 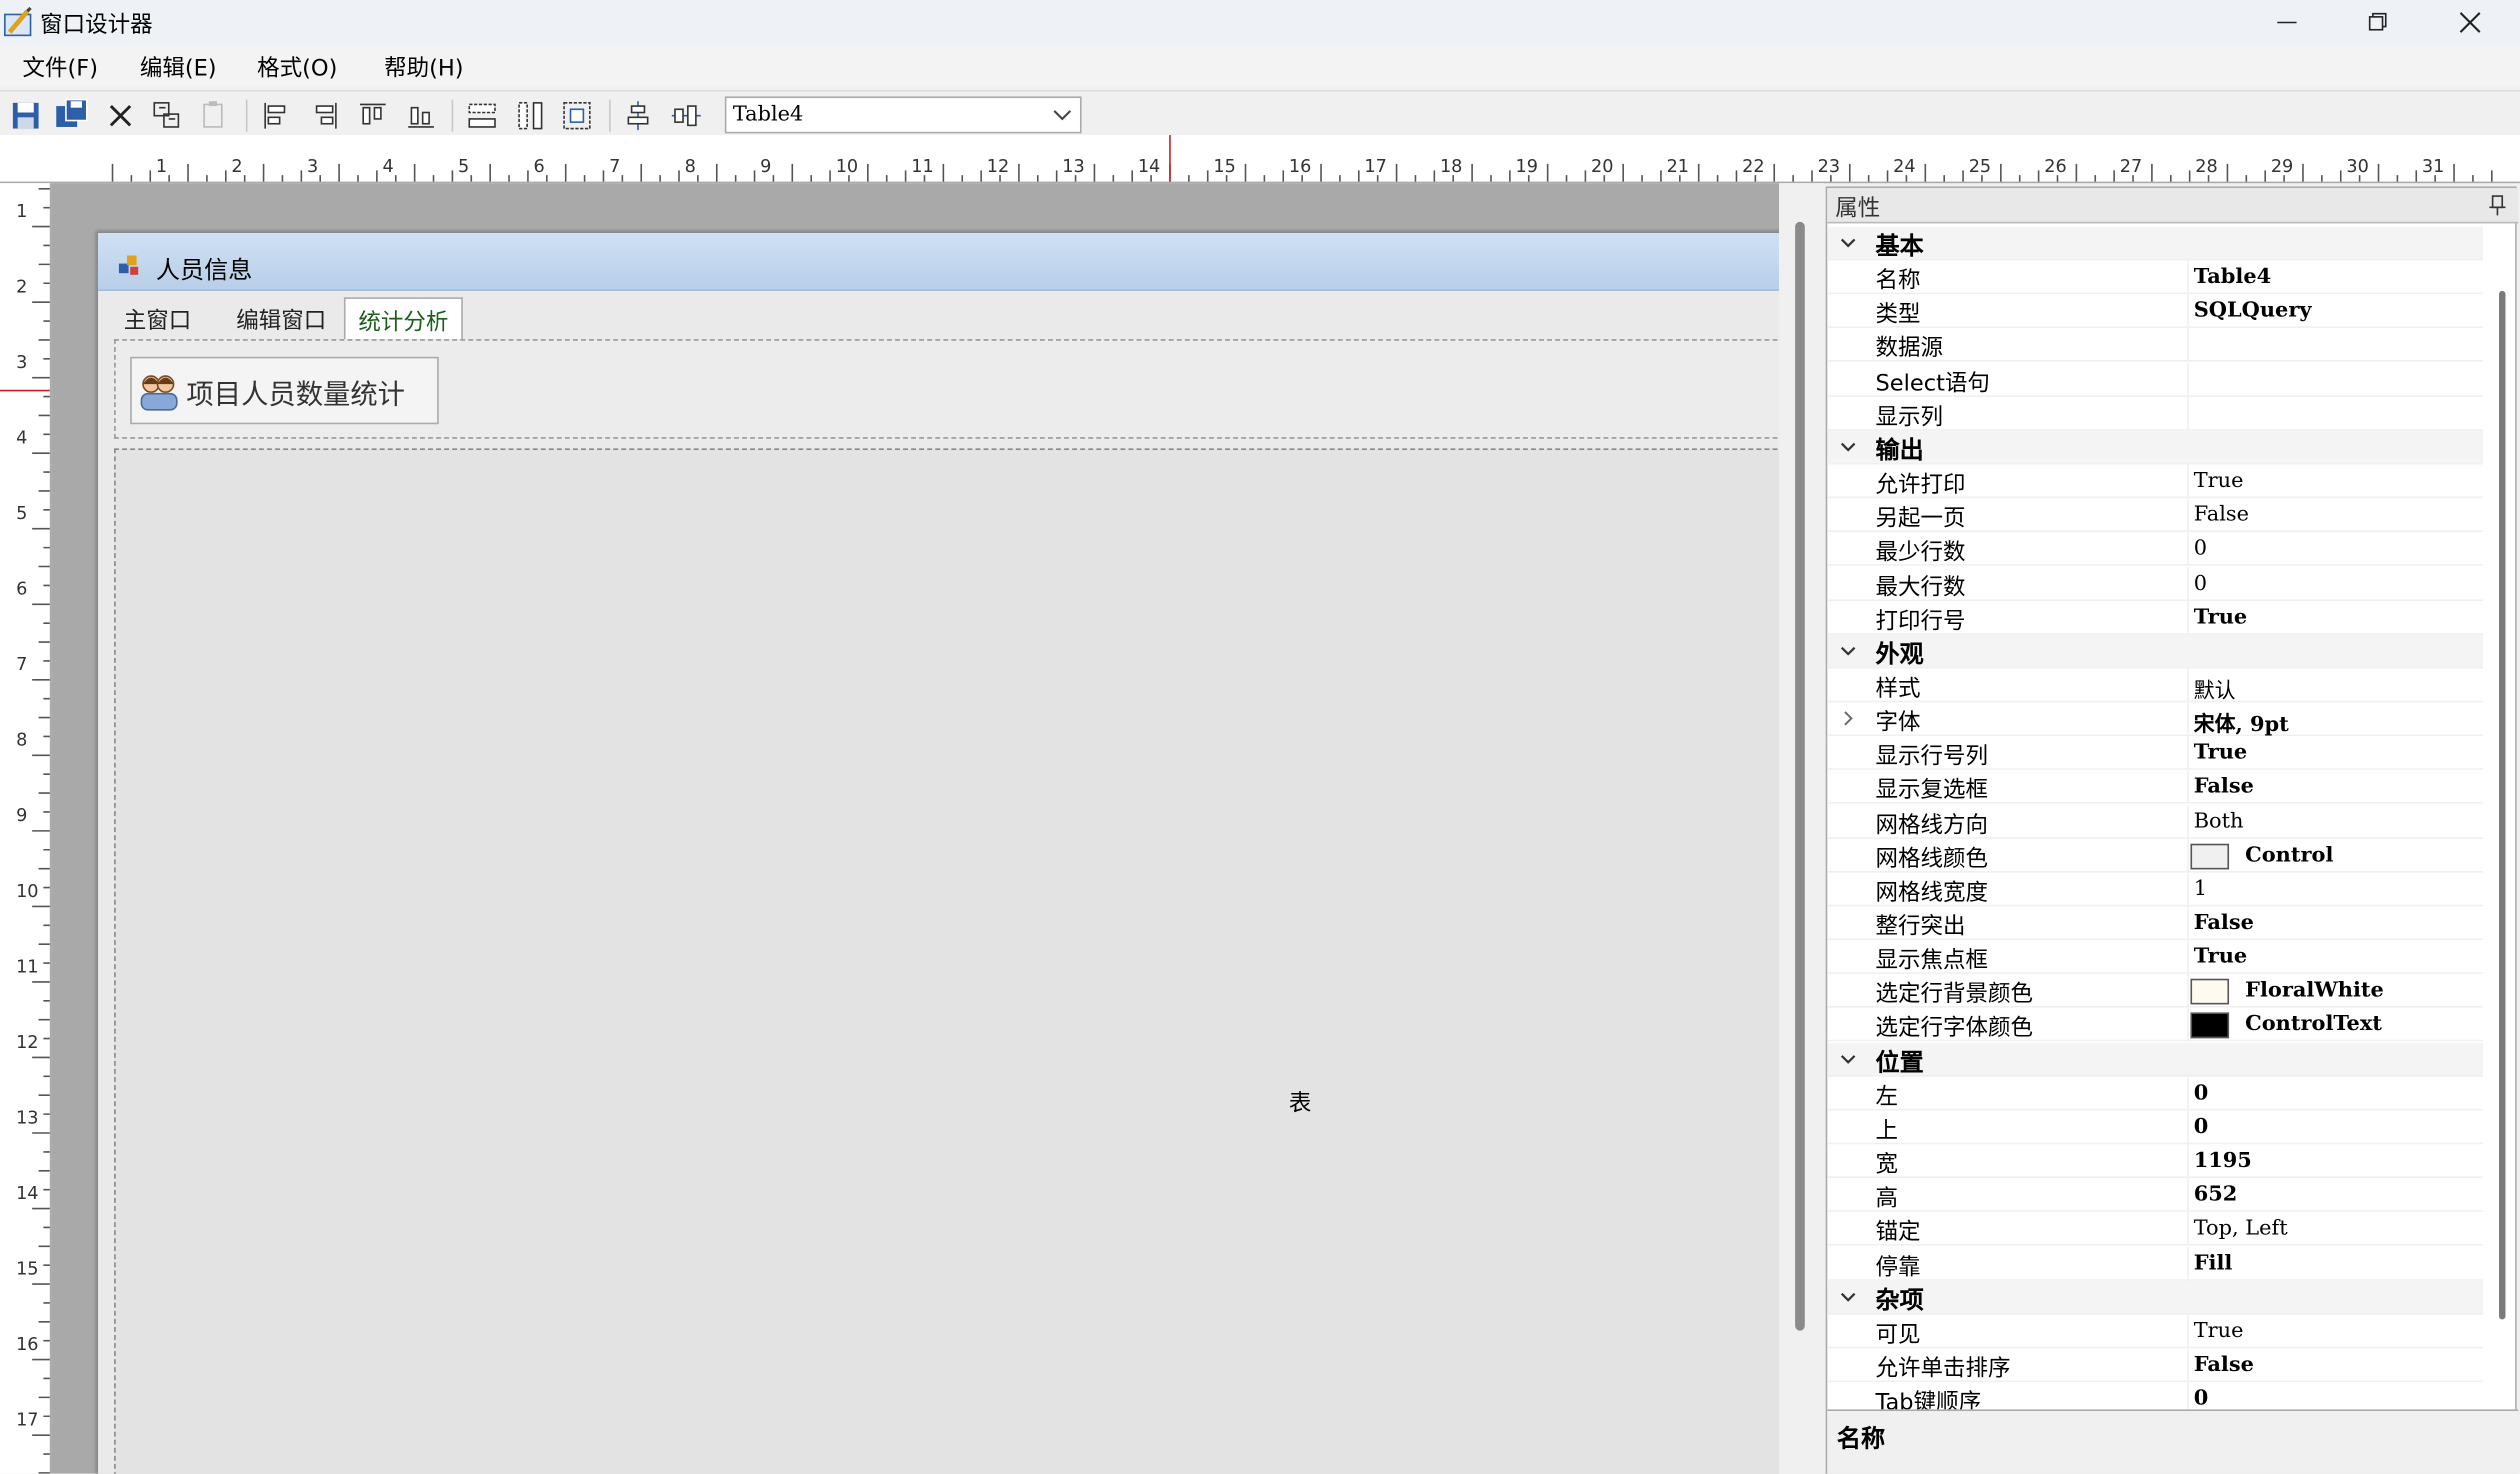 What do you see at coordinates (2155, 617) in the screenshot?
I see `property-row: 打印行号 True` at bounding box center [2155, 617].